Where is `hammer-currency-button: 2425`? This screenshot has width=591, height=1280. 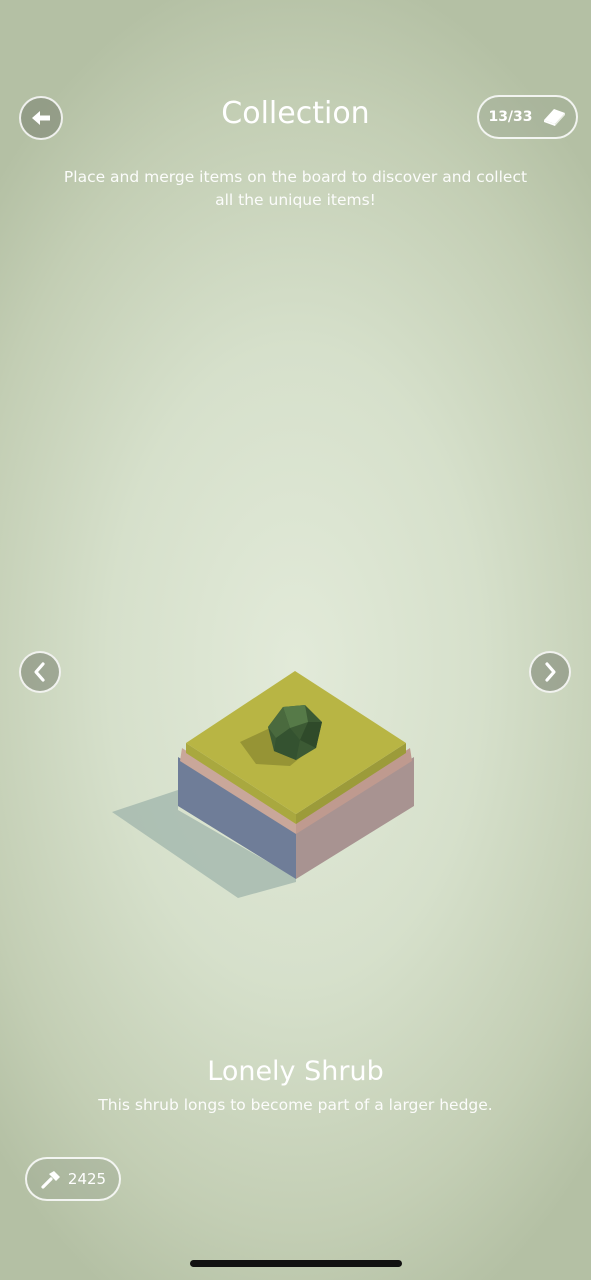 hammer-currency-button: 2425 is located at coordinates (73, 1179).